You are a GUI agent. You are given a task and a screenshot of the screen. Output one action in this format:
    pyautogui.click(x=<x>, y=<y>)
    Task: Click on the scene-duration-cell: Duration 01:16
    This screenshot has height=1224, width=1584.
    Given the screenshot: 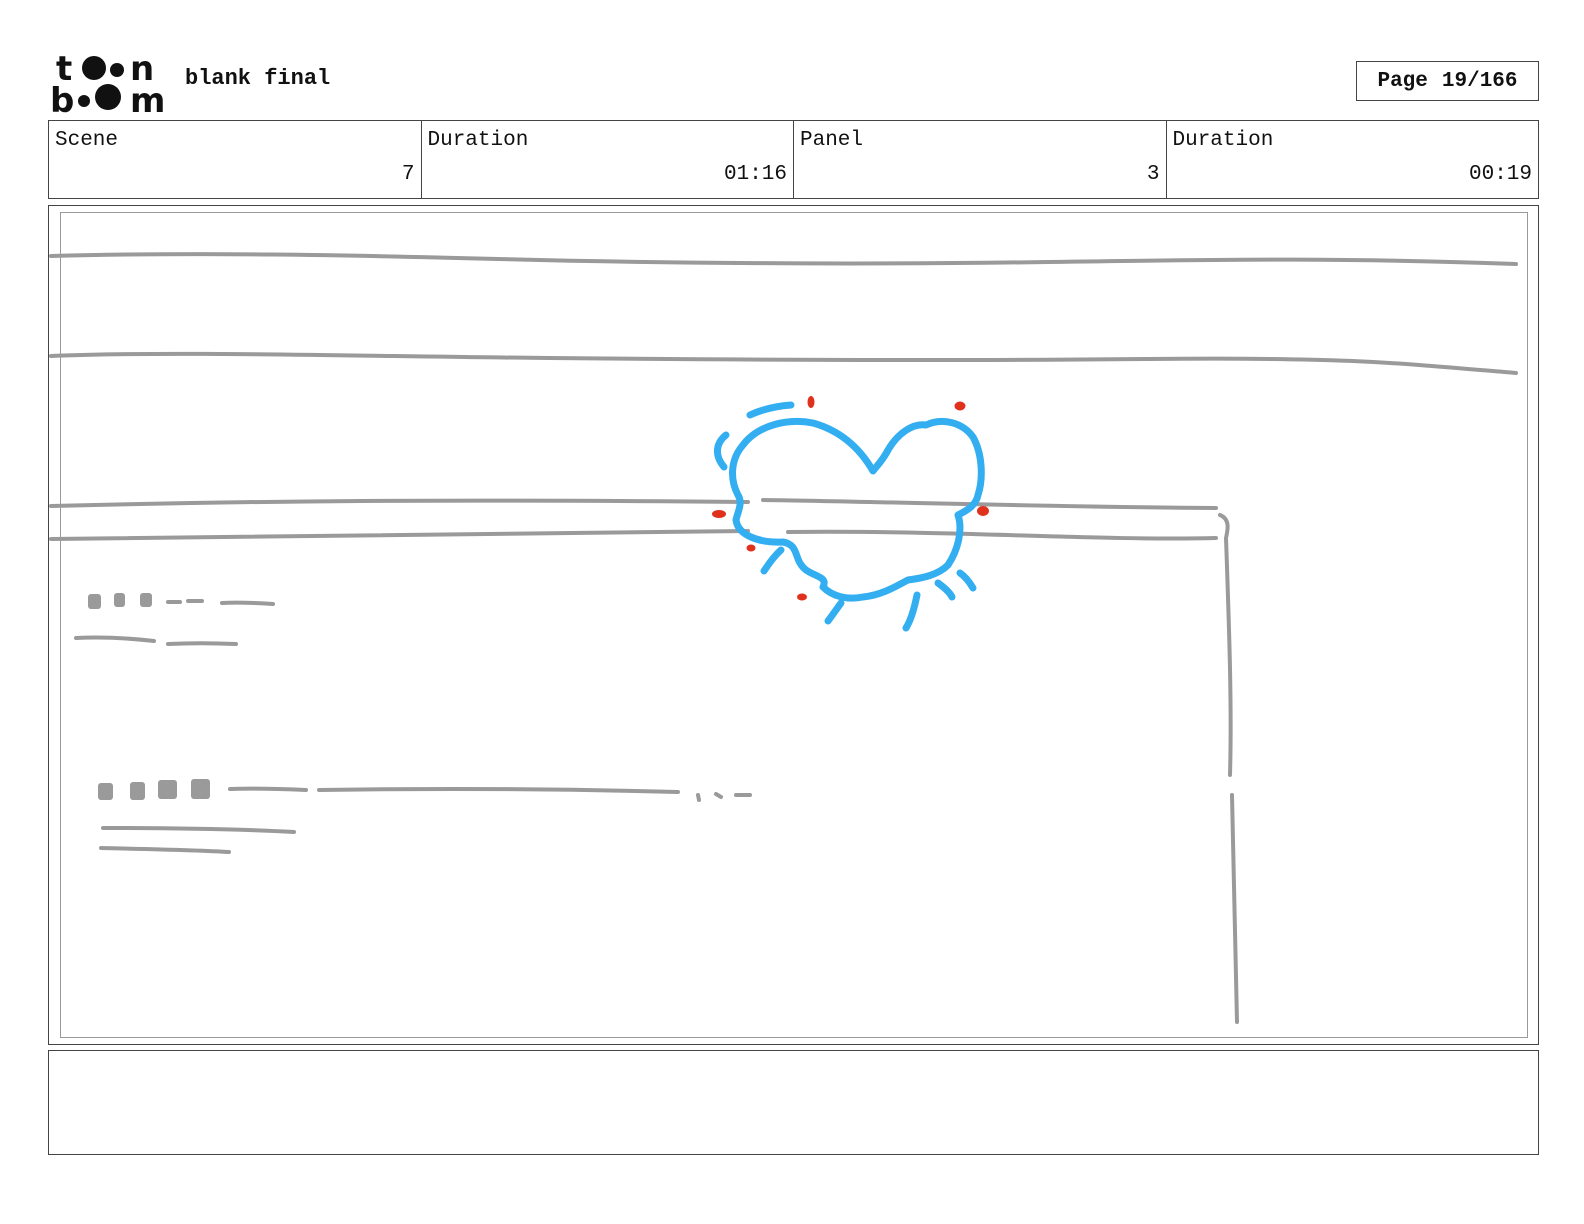 What is the action you would take?
    pyautogui.click(x=608, y=159)
    